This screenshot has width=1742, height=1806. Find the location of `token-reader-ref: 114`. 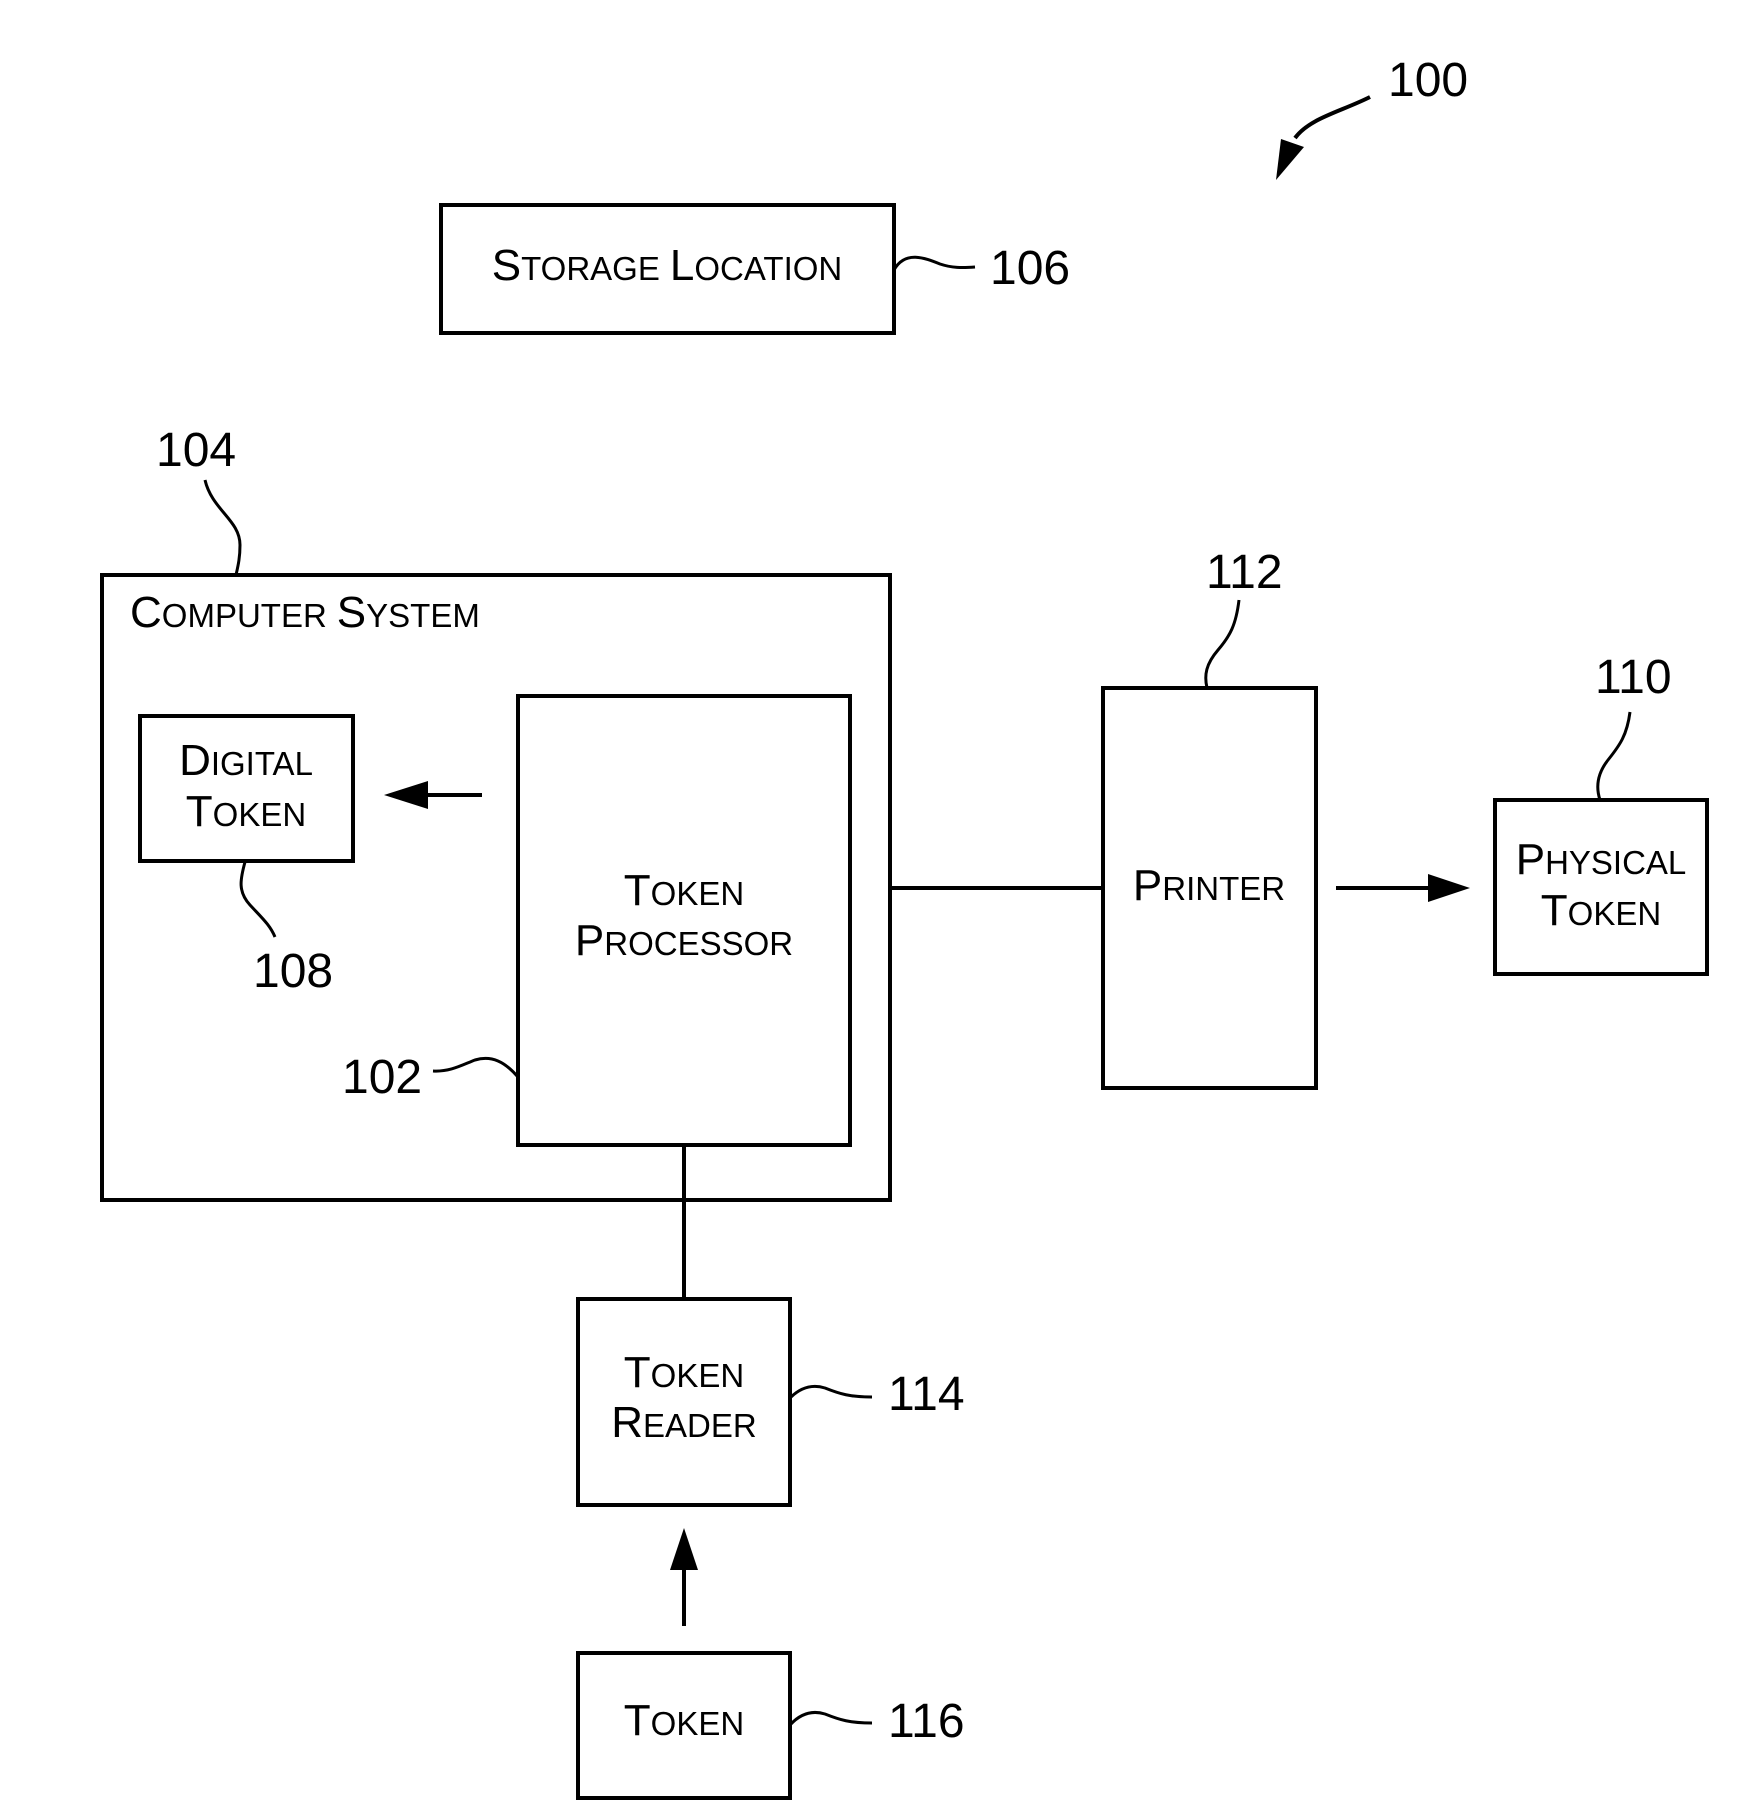

token-reader-ref: 114 is located at coordinates (926, 1394).